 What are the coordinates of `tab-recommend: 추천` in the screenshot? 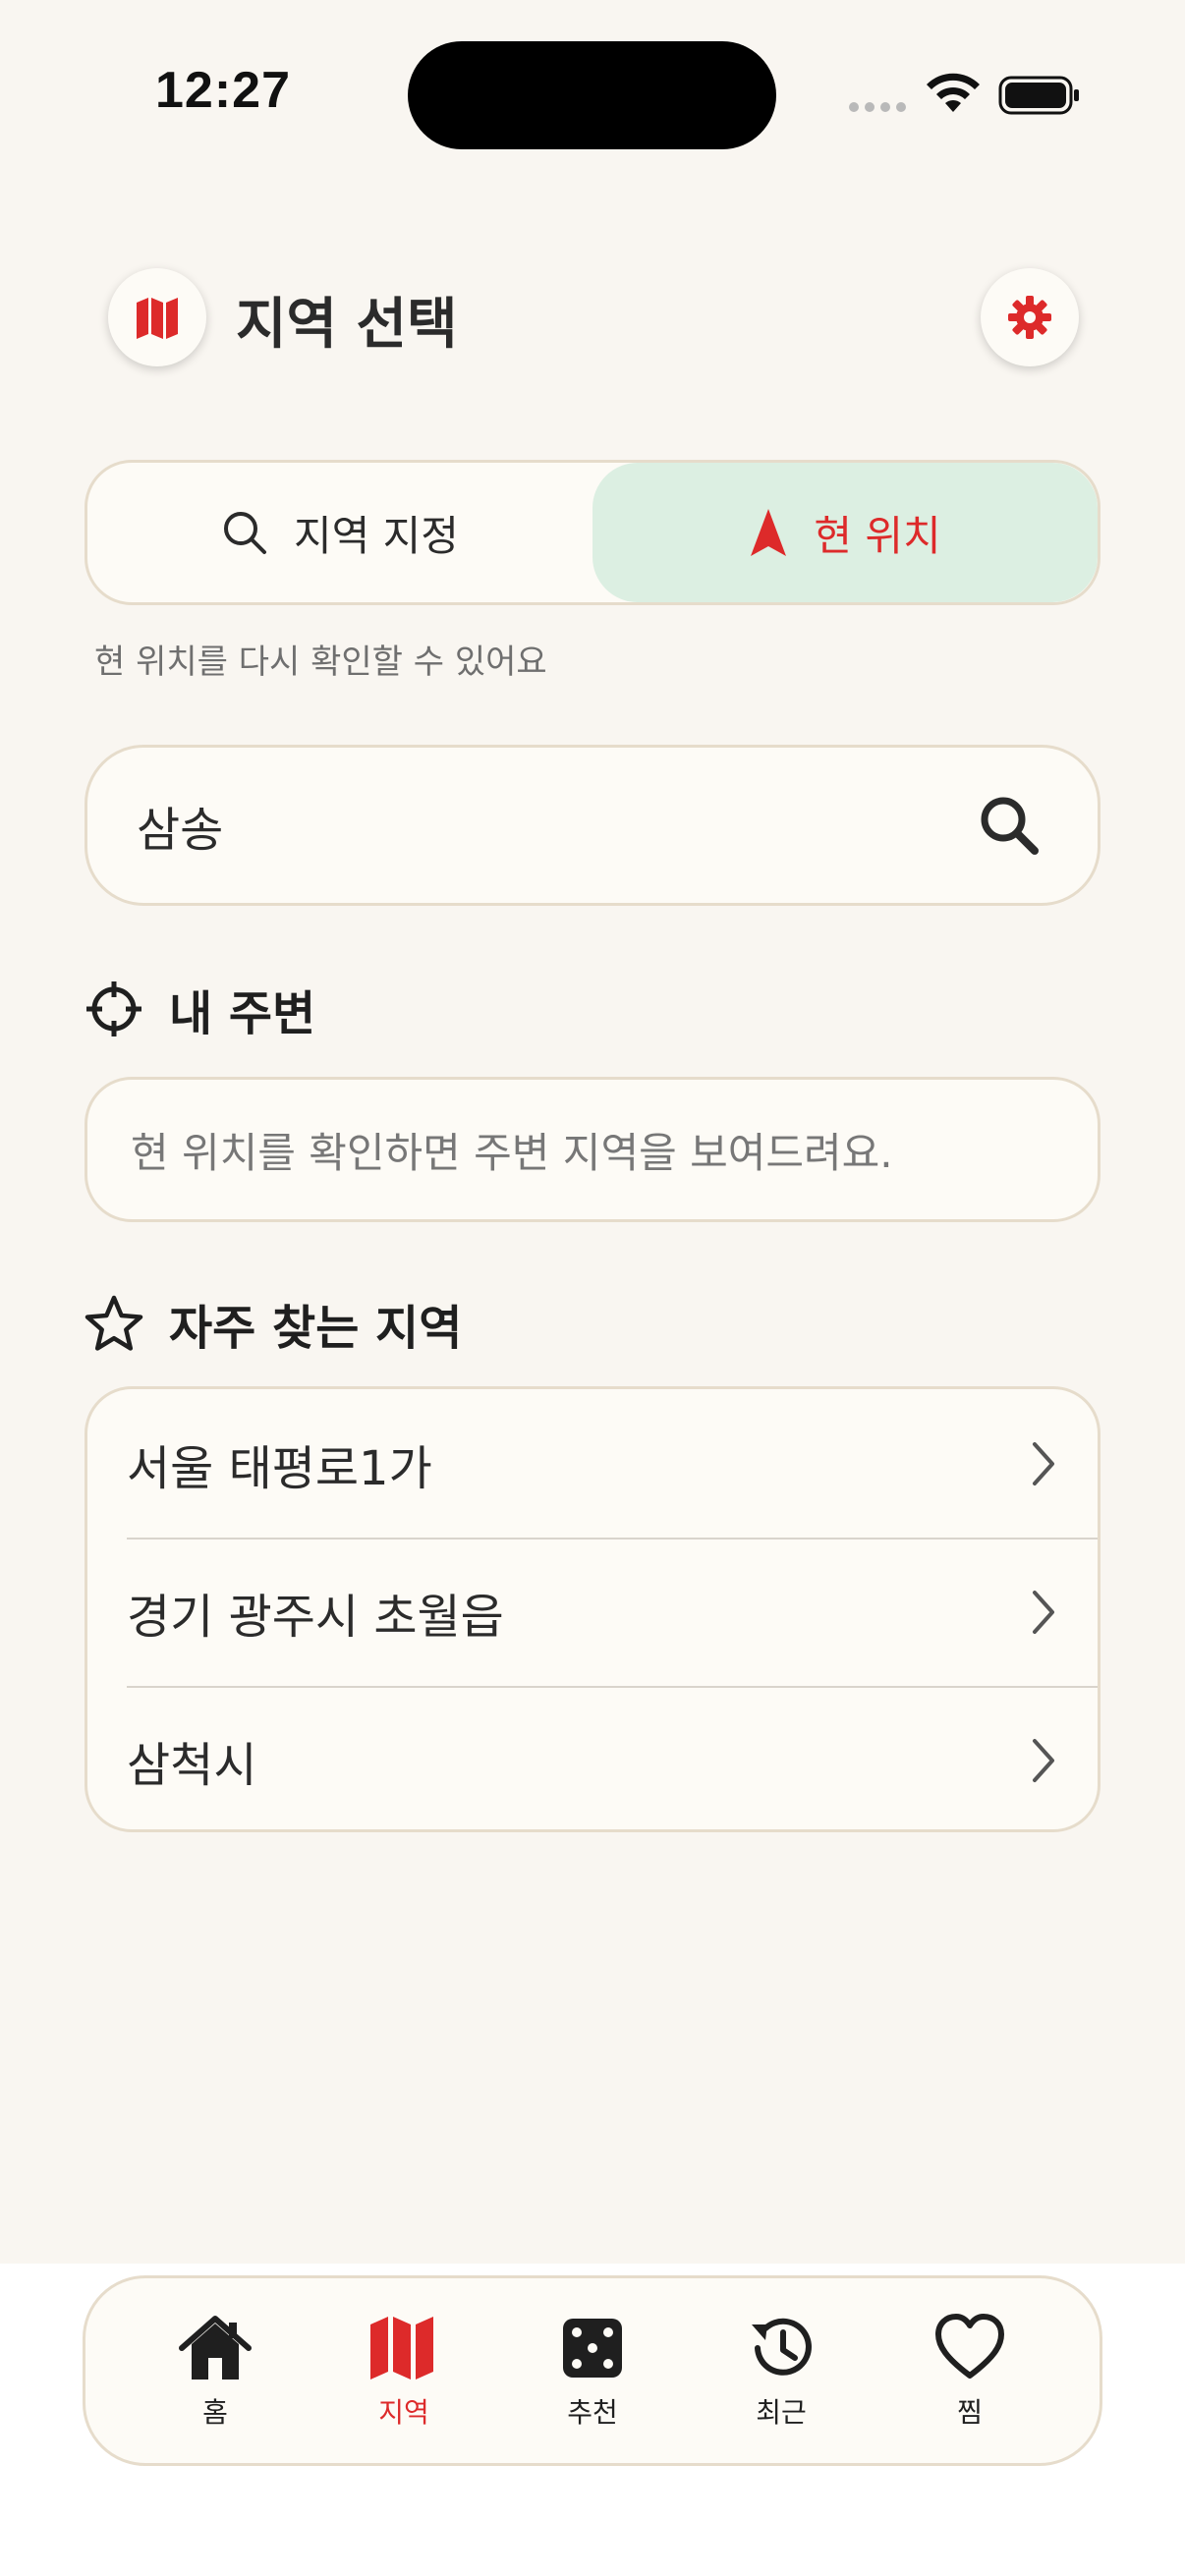 It's located at (592, 2371).